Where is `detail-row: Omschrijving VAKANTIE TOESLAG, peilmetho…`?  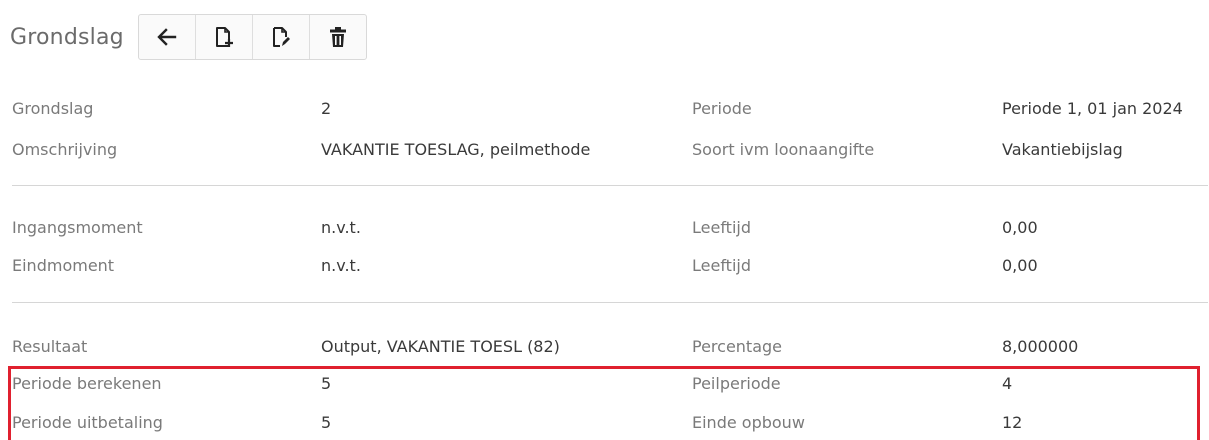 detail-row: Omschrijving VAKANTIE TOESLAG, peilmetho… is located at coordinates (604, 150).